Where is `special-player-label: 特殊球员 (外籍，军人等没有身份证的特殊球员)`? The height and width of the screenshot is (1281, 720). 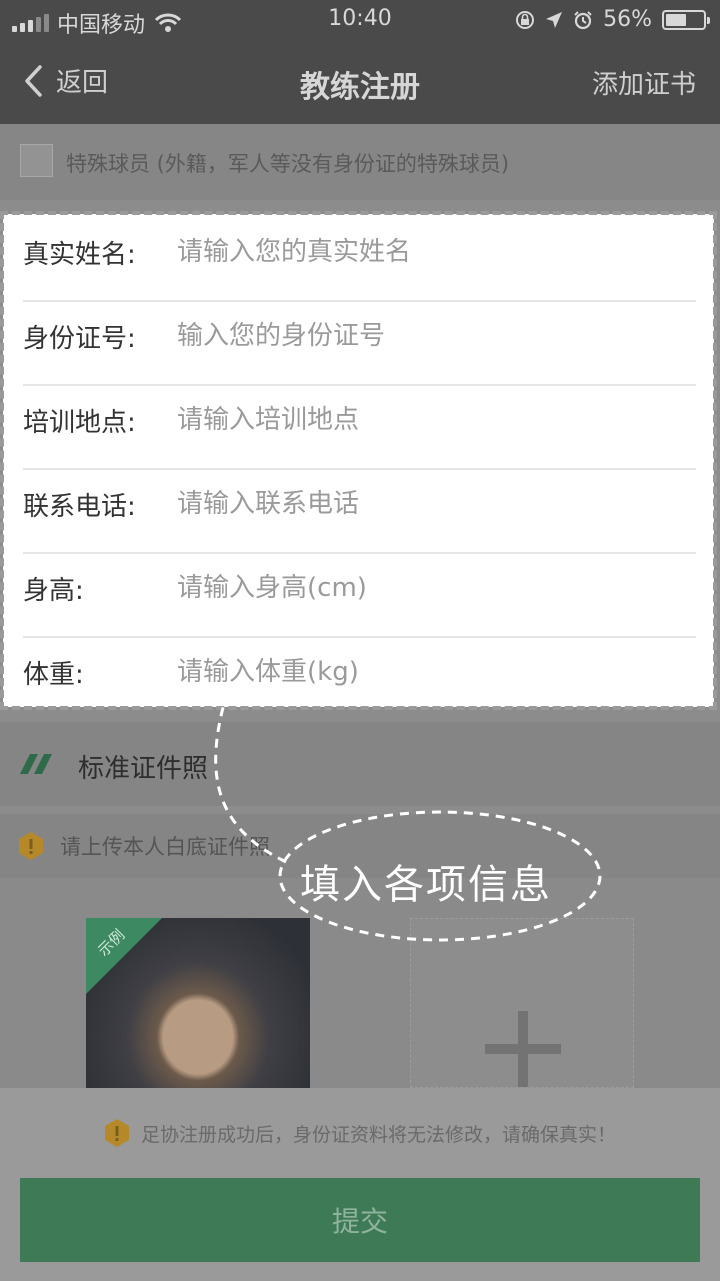 special-player-label: 特殊球员 (外籍，军人等没有身份证的特殊球员) is located at coordinates (288, 164).